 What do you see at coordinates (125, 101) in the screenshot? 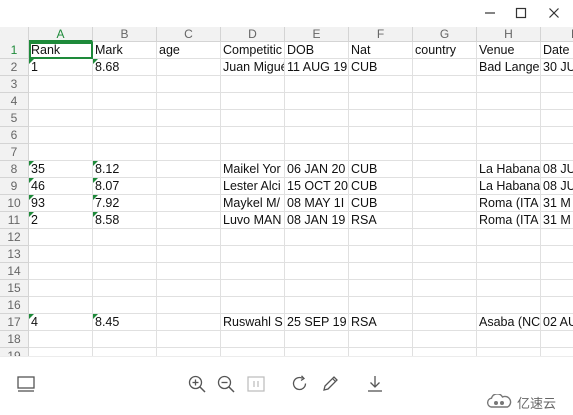
I see `cell-b4` at bounding box center [125, 101].